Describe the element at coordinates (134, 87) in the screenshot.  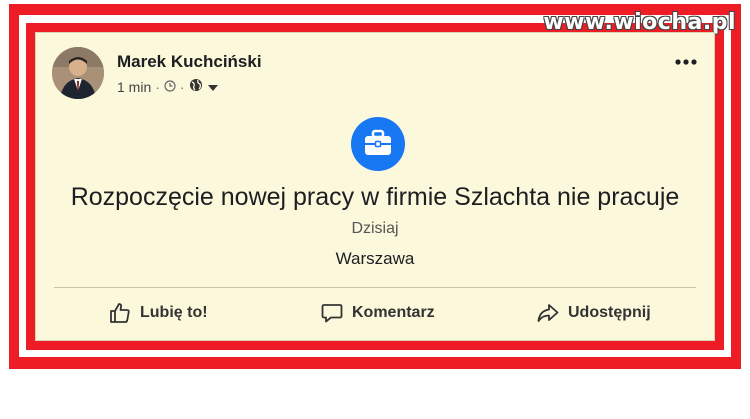
I see `post-time: 1 min` at that location.